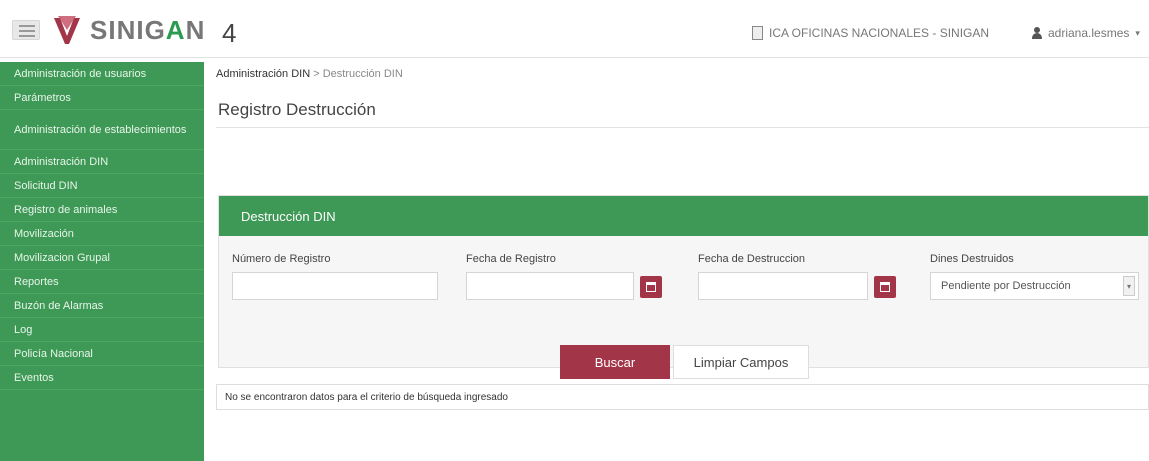 The height and width of the screenshot is (461, 1149). I want to click on office-selector: ICA OFICINAS NACIONALES - SINIGAN, so click(870, 33).